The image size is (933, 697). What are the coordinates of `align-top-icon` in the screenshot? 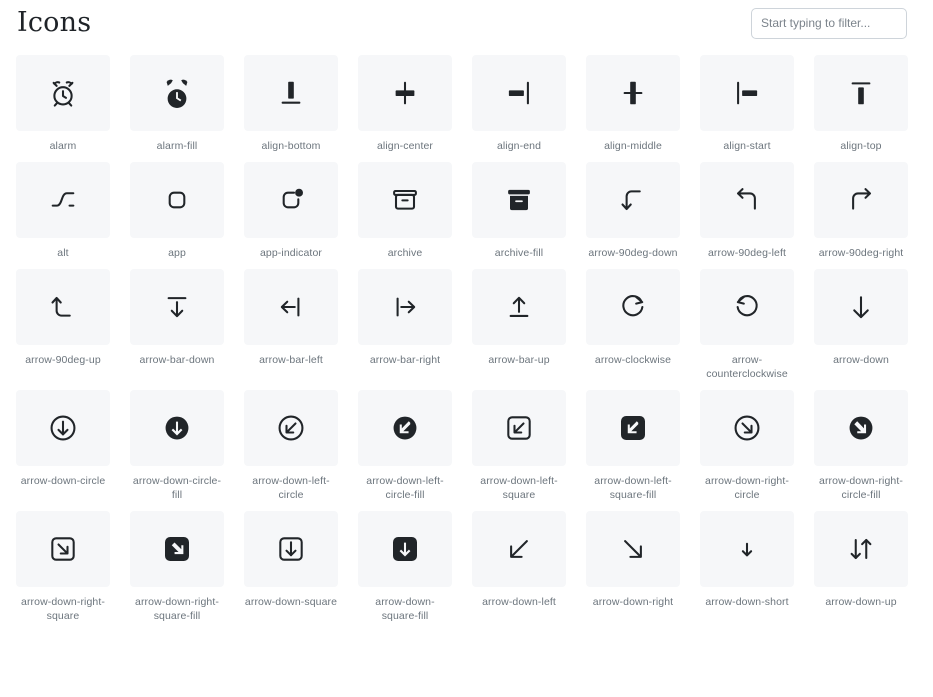 It's located at (861, 93).